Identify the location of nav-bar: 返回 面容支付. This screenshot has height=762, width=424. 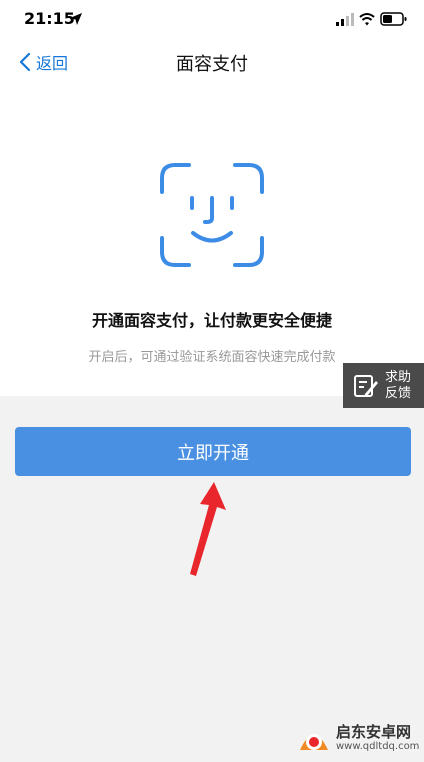
(212, 62).